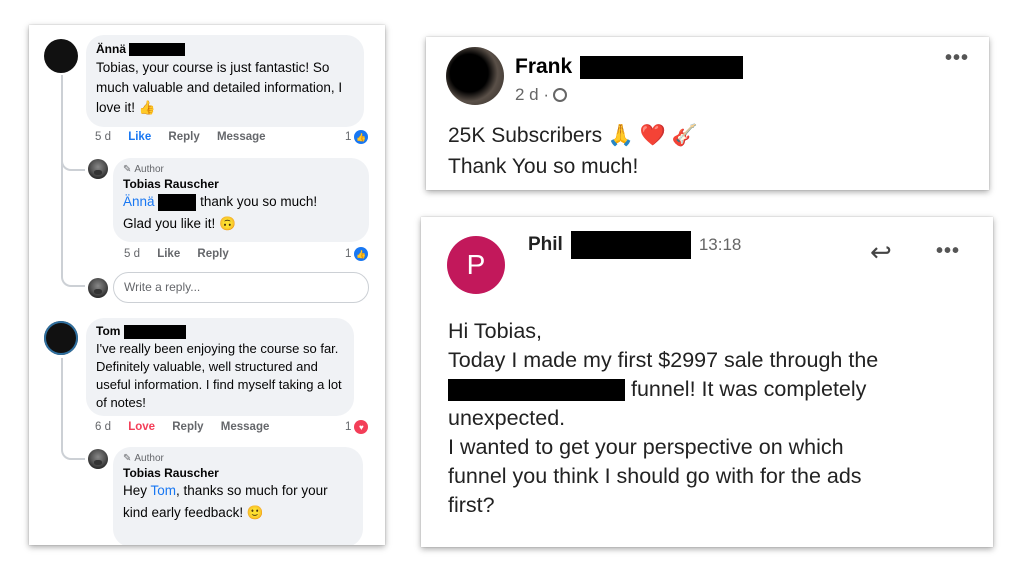  What do you see at coordinates (361, 427) in the screenshot?
I see `love-reaction-icon: ♥` at bounding box center [361, 427].